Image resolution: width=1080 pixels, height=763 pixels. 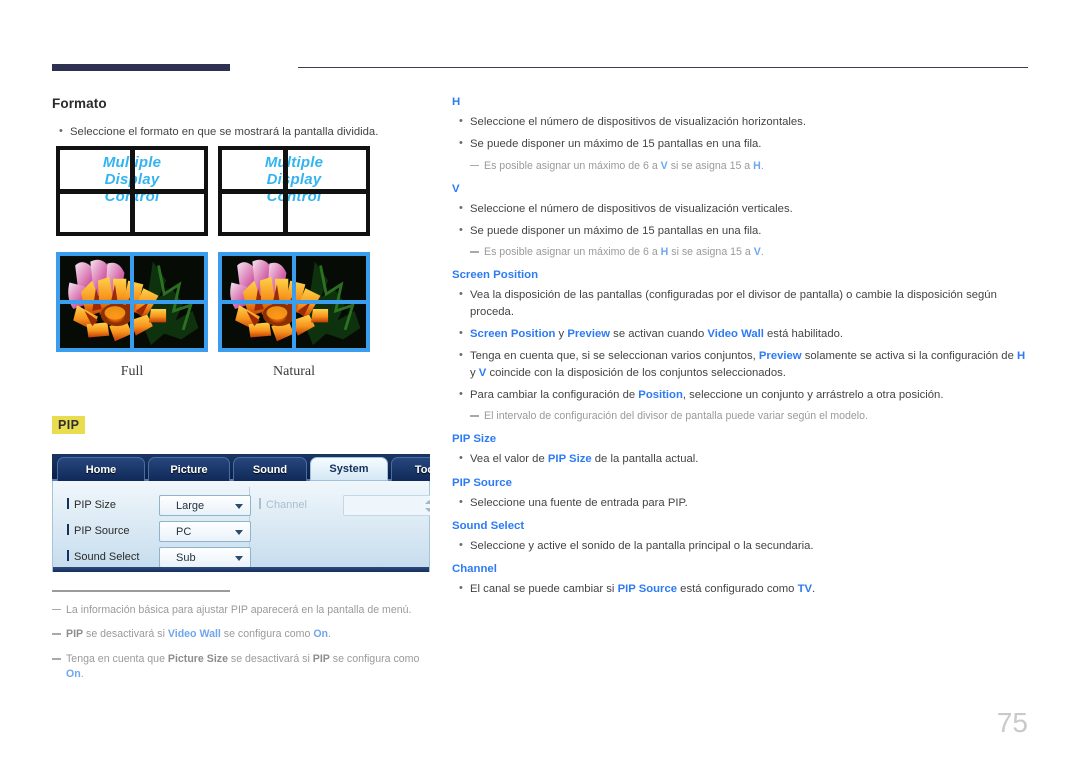 What do you see at coordinates (1012, 722) in the screenshot?
I see `page-number: 75` at bounding box center [1012, 722].